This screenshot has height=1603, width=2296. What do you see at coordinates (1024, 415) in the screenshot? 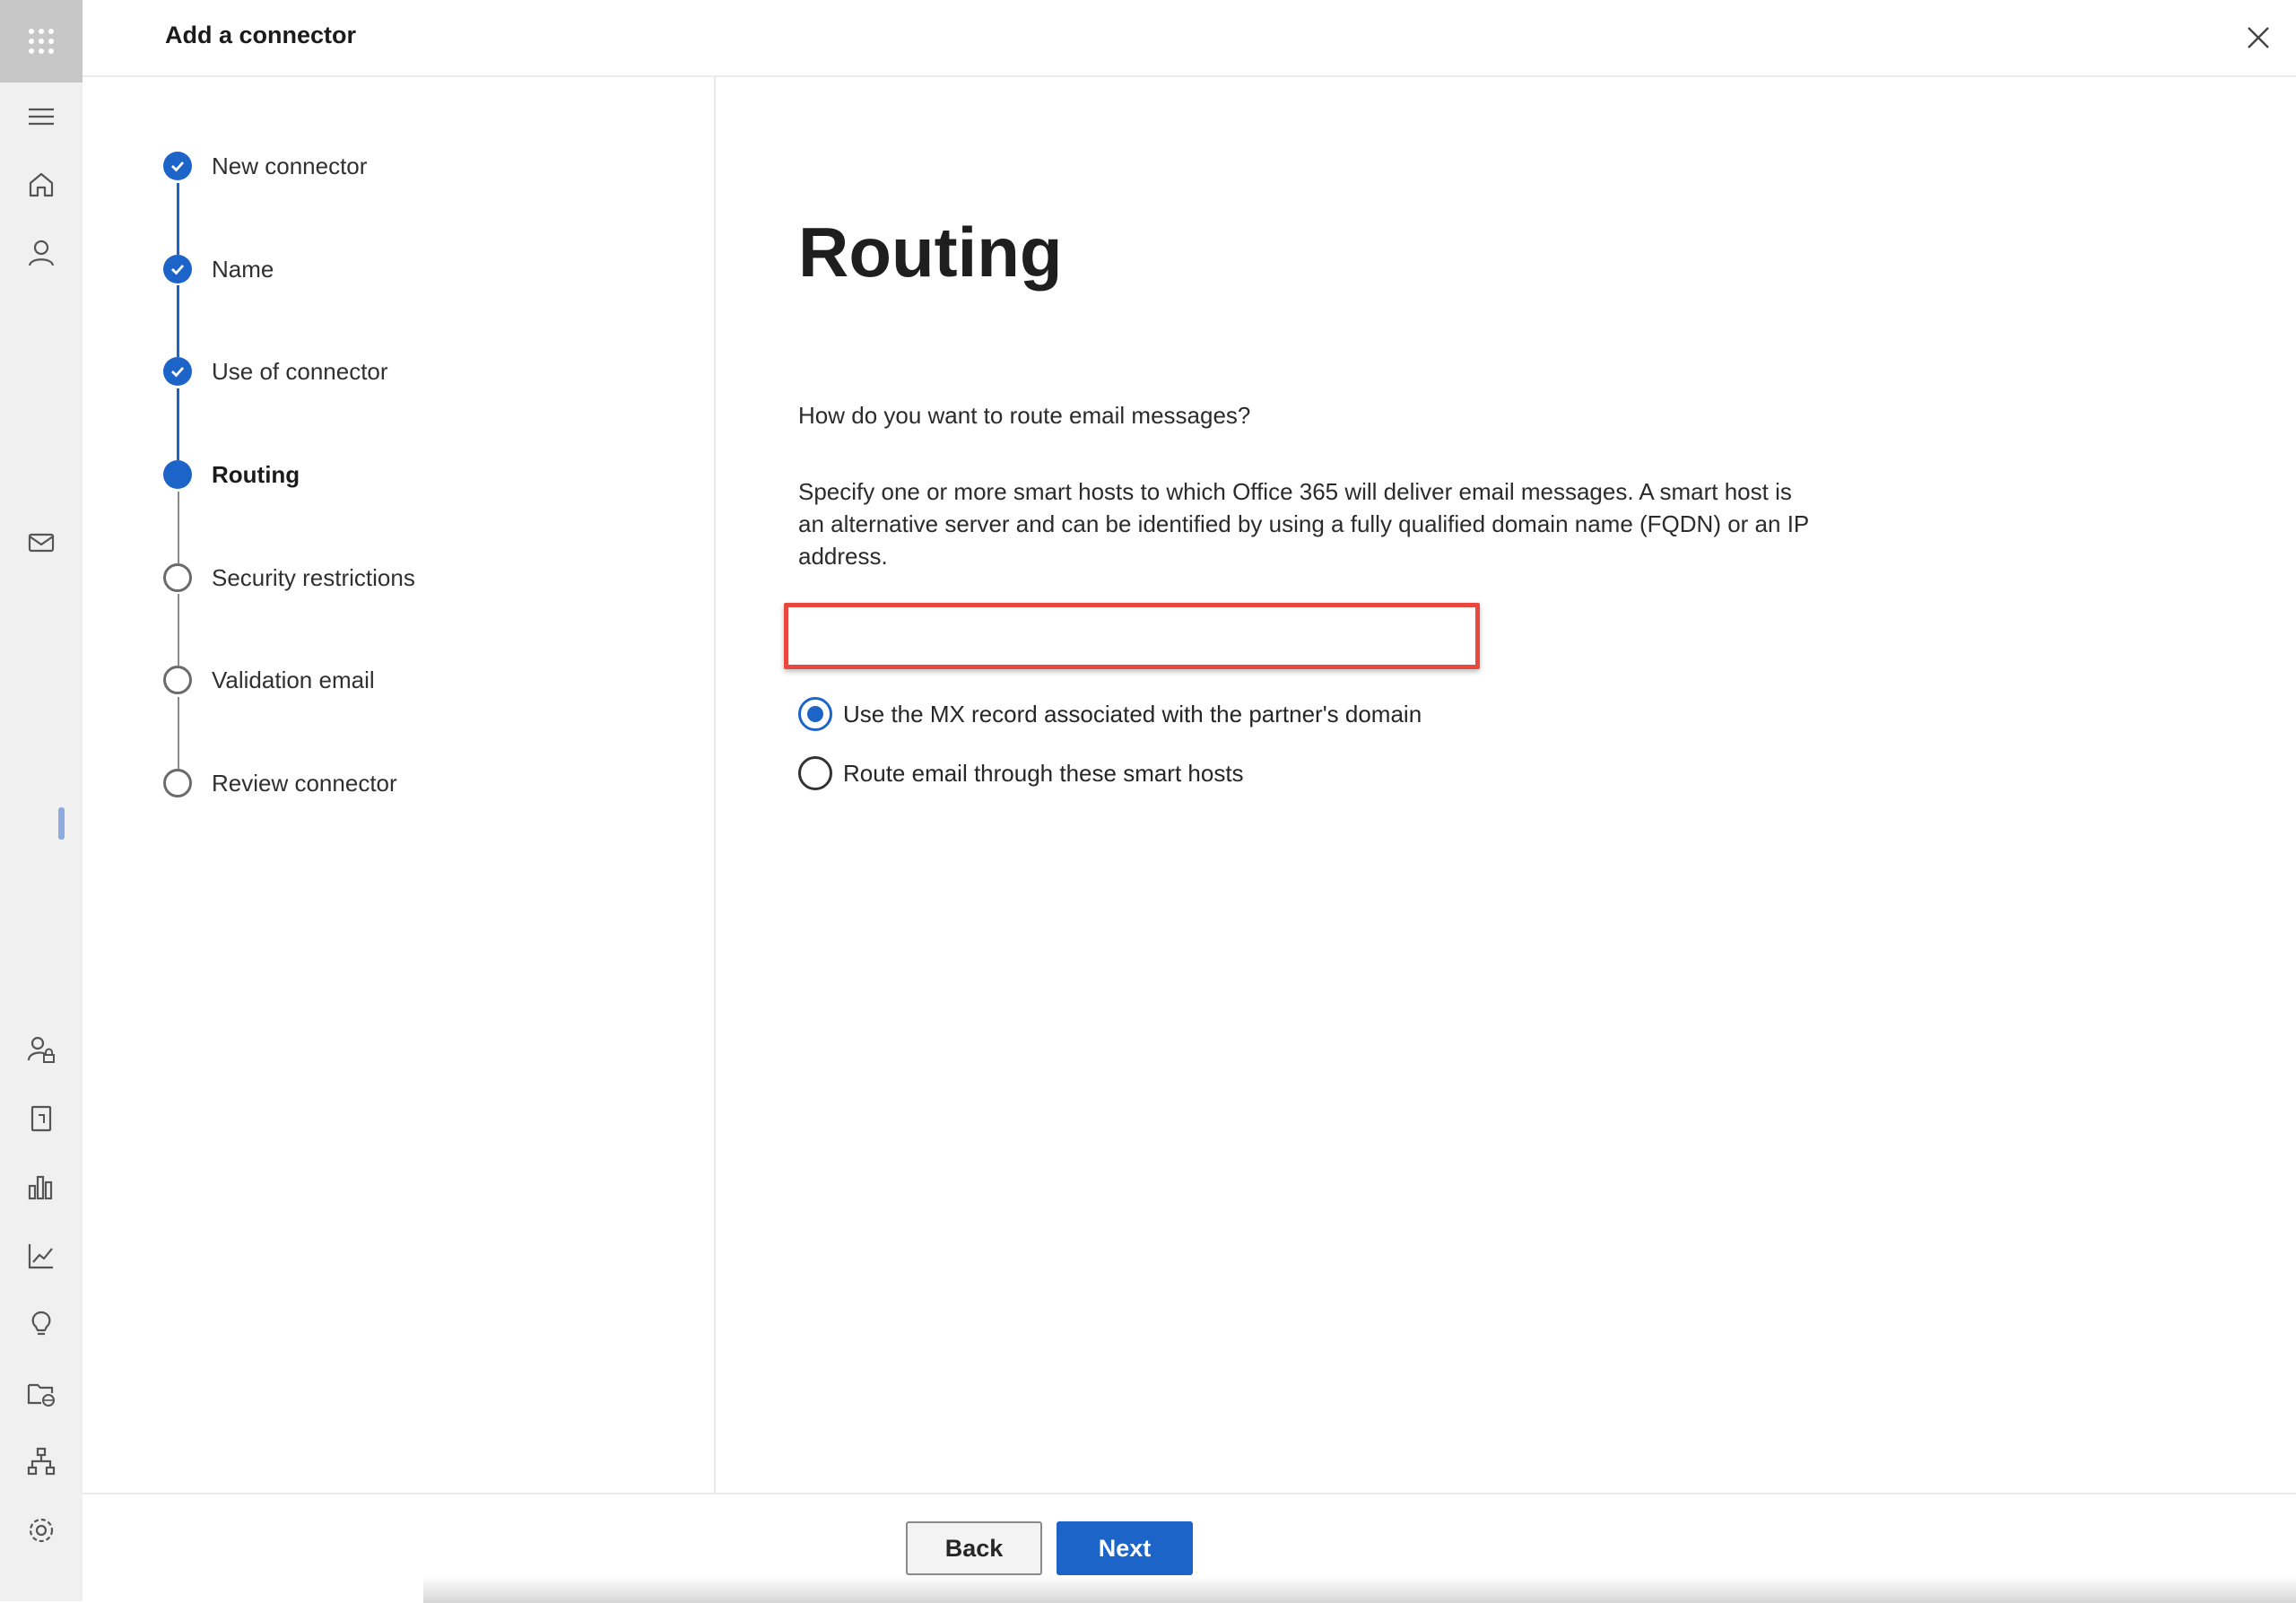
I see `routing-question: How do you want to route email messages?` at bounding box center [1024, 415].